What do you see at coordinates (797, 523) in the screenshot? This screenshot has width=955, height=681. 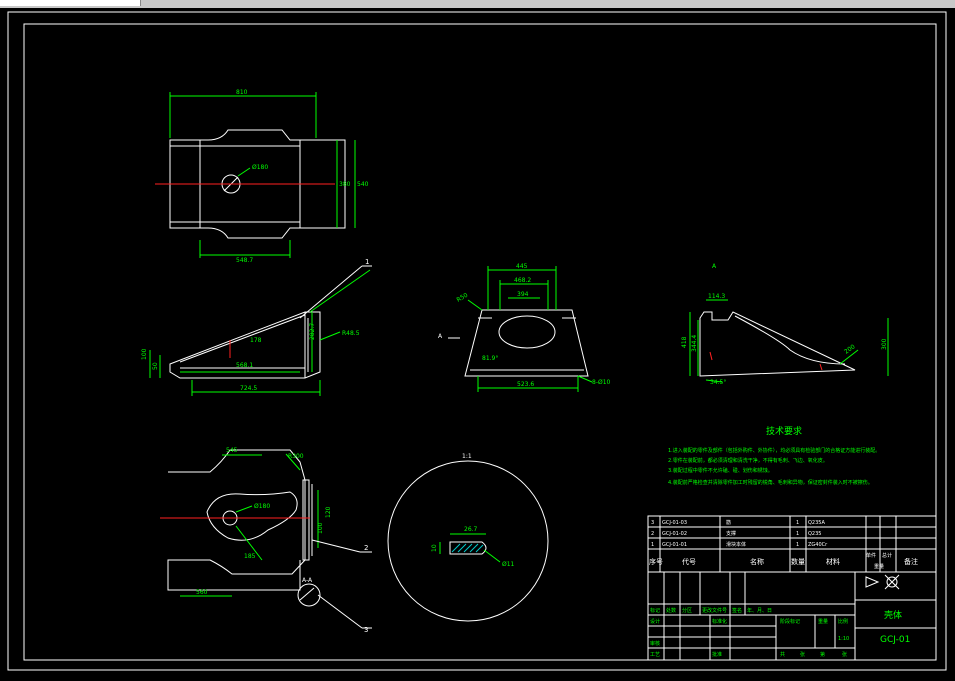 I see `bom-row-3-qty: 1` at bounding box center [797, 523].